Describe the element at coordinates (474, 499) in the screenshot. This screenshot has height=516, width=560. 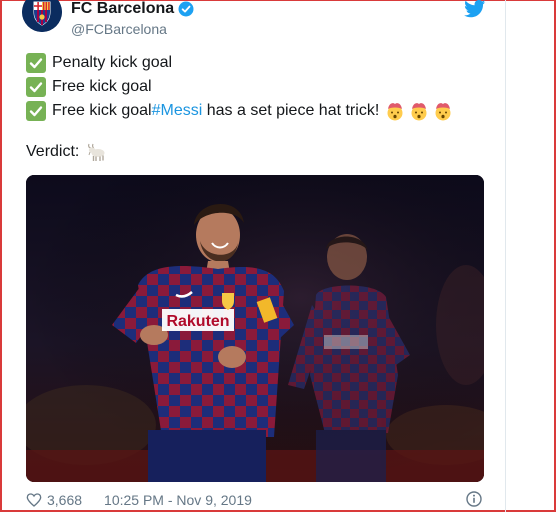
I see `info-icon` at that location.